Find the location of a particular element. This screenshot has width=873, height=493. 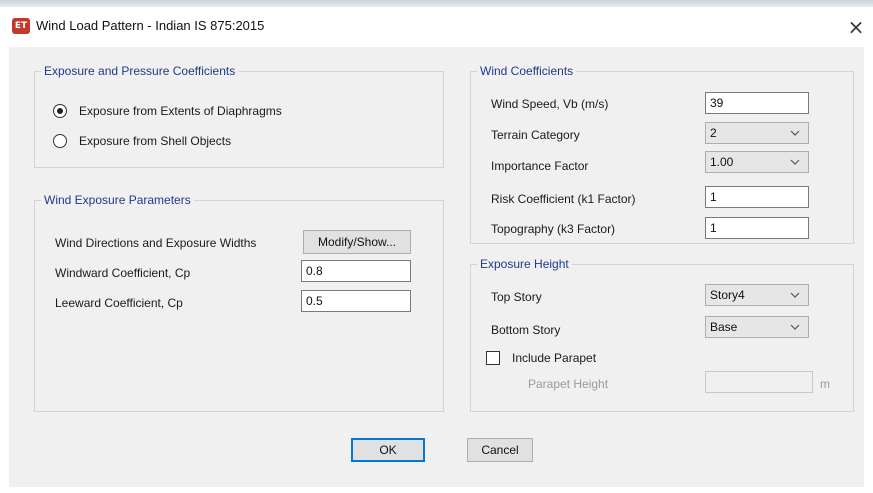

risk-coefficient-input is located at coordinates (757, 197).